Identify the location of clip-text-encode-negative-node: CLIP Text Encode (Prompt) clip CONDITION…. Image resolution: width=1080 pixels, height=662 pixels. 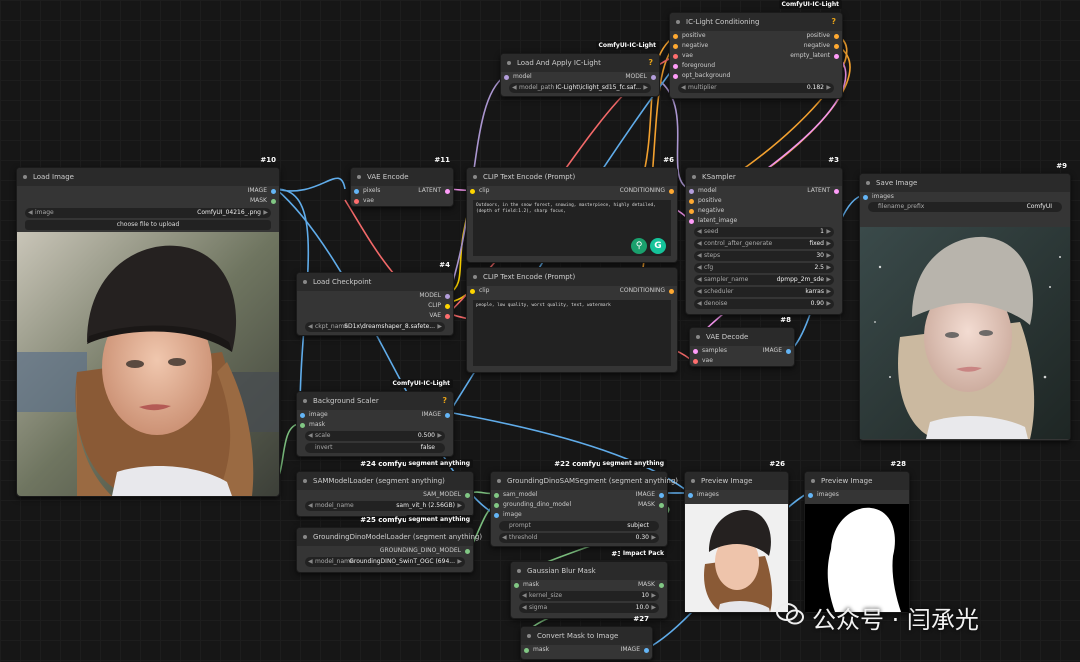
(572, 320).